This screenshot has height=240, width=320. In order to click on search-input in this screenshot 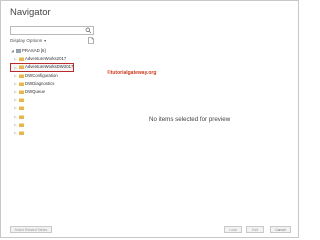, I will do `click(52, 30)`.